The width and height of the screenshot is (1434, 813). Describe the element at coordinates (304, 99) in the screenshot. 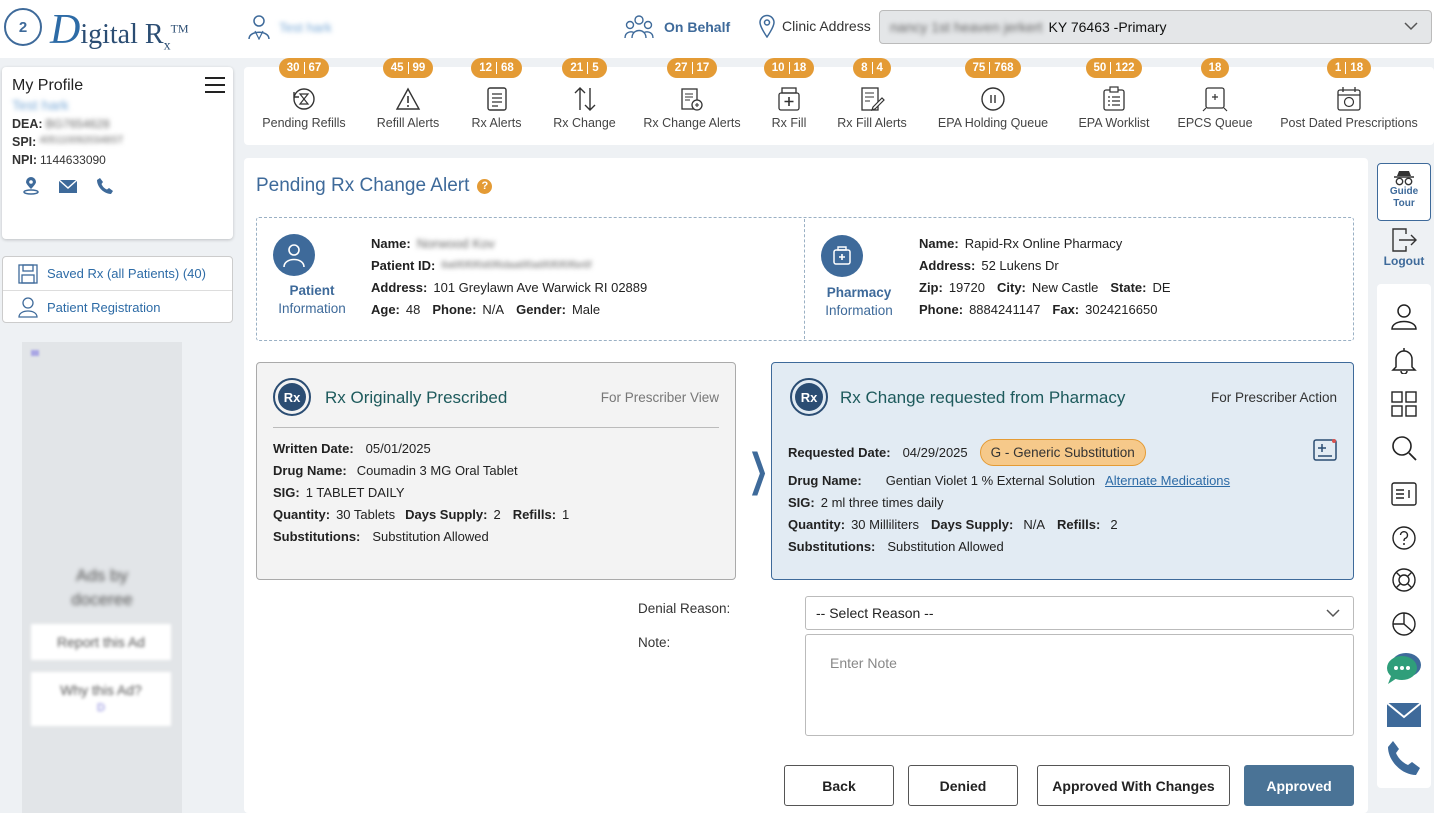

I see `refill-clock-icon` at that location.